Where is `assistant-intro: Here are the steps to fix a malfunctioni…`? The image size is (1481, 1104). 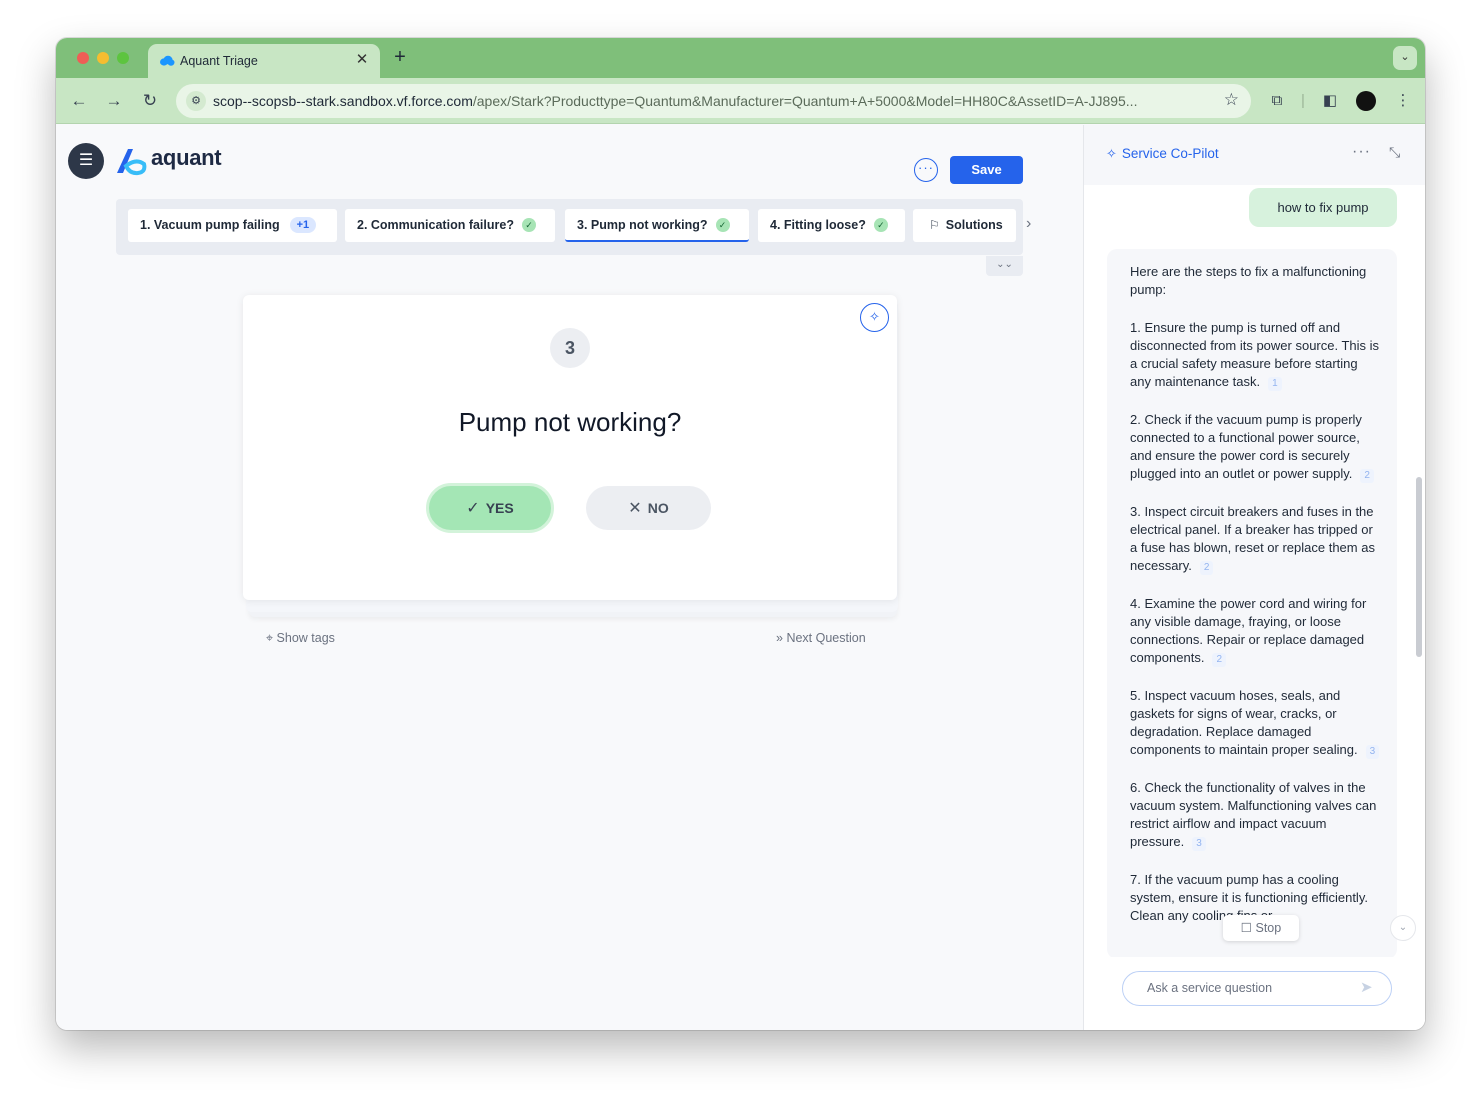
assistant-intro: Here are the steps to fix a malfunctioni… is located at coordinates (1248, 280).